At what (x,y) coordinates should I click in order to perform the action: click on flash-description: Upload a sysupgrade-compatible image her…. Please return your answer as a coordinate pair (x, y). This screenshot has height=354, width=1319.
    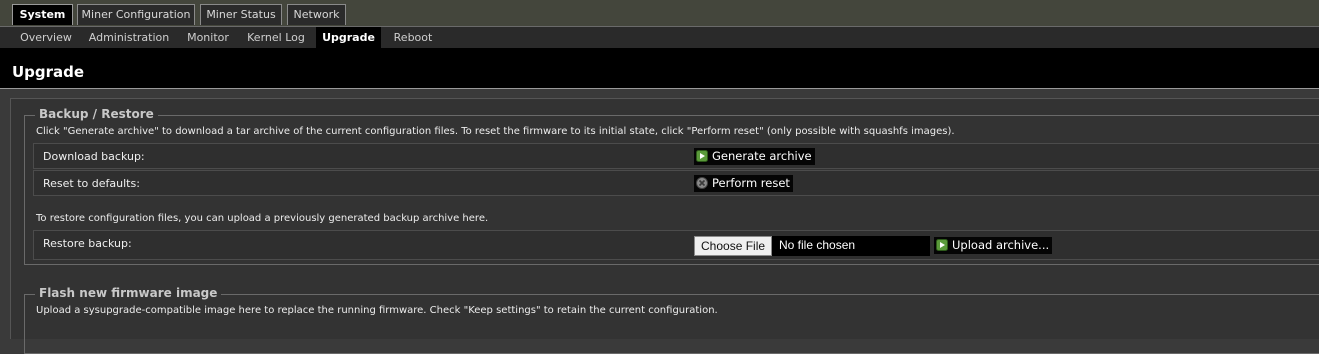
    Looking at the image, I should click on (377, 310).